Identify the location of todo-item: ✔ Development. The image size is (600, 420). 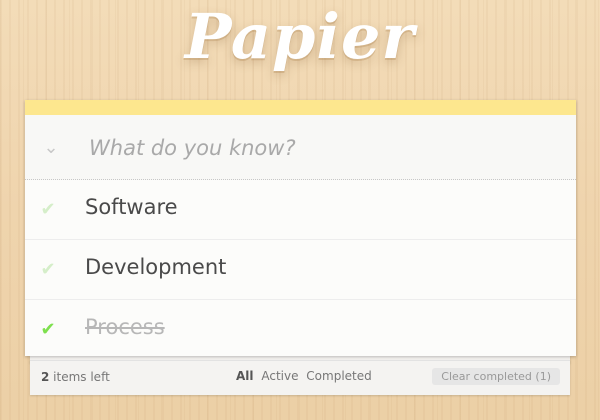
(300, 270).